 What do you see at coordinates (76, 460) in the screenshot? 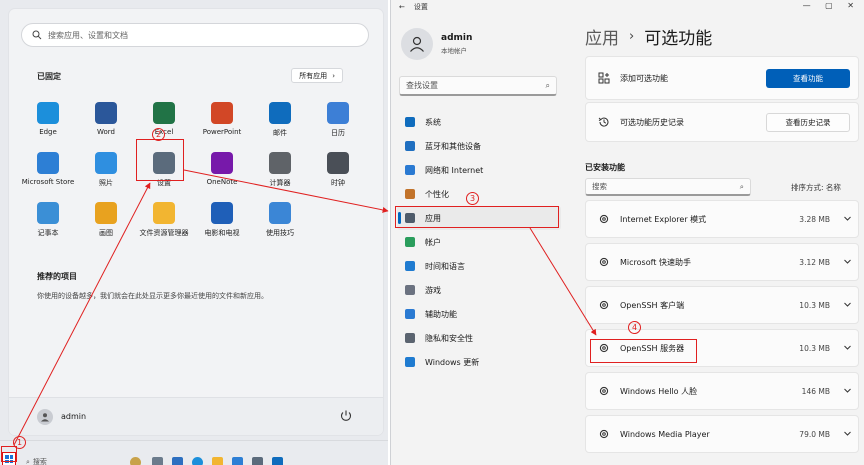
I see `taskbar-search: ⌕ 搜索` at bounding box center [76, 460].